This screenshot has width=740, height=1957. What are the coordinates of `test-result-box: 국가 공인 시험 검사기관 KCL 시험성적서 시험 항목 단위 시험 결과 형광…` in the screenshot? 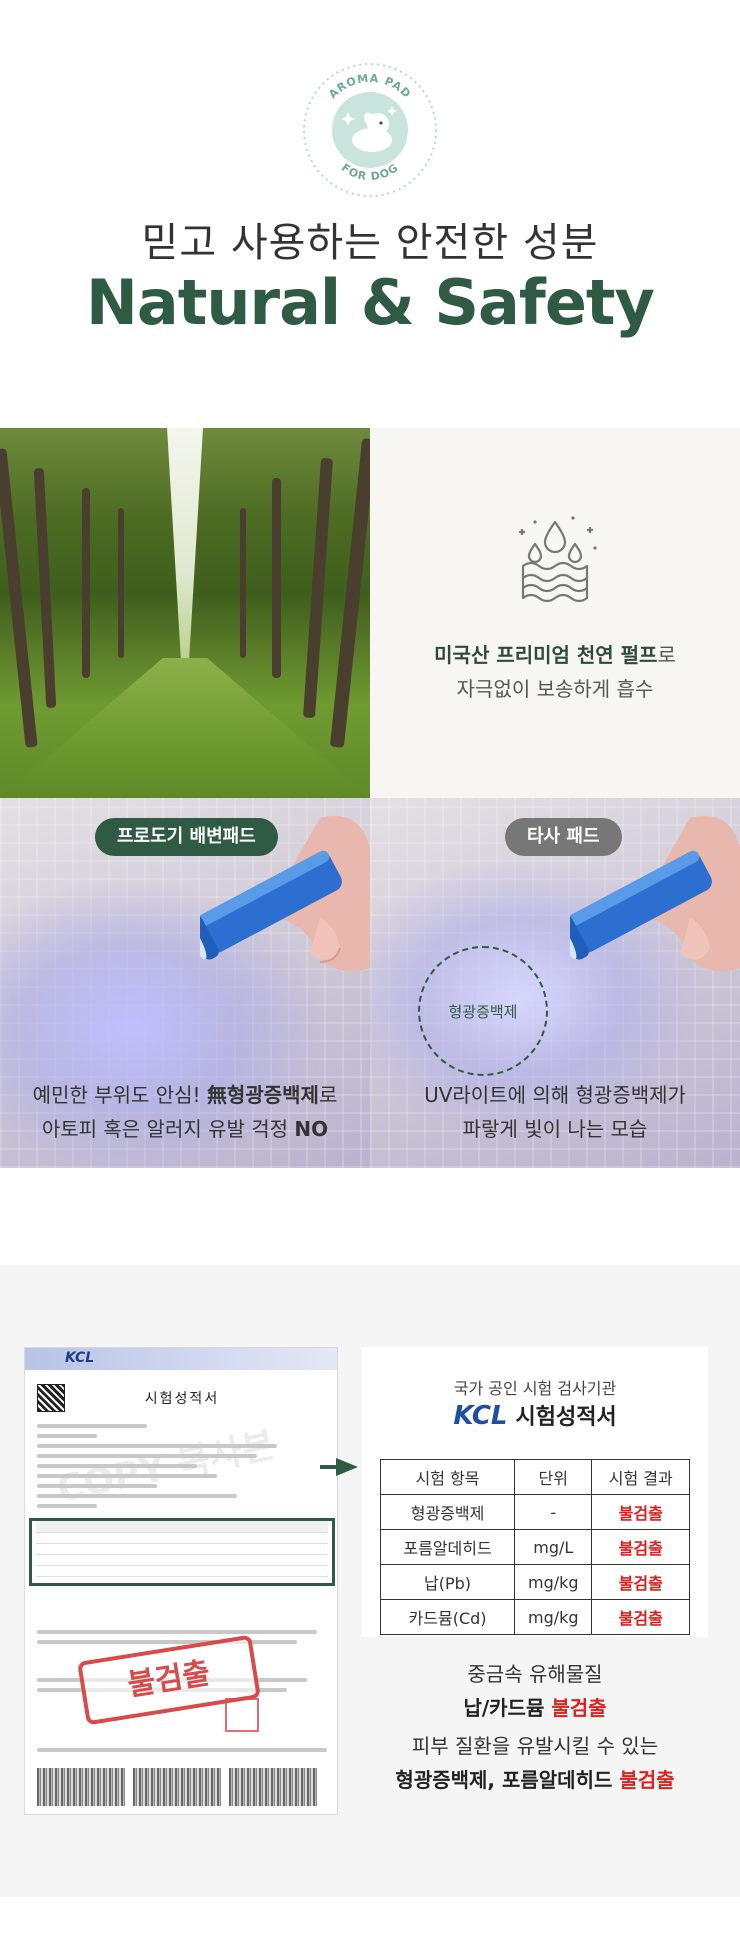 It's located at (535, 1492).